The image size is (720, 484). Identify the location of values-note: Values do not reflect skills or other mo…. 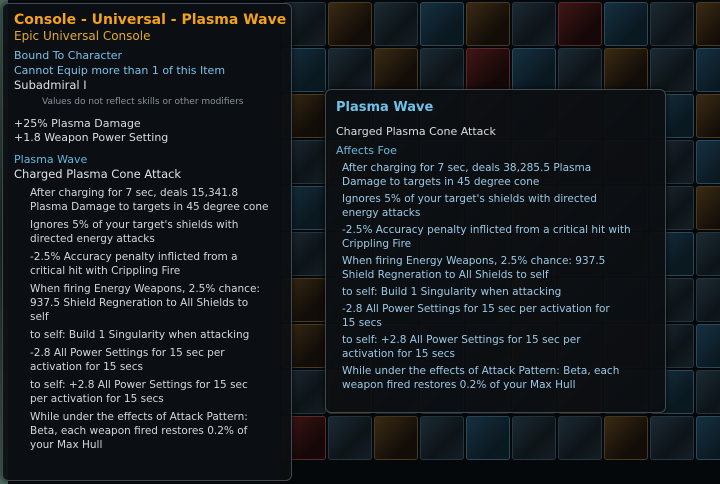
(143, 101).